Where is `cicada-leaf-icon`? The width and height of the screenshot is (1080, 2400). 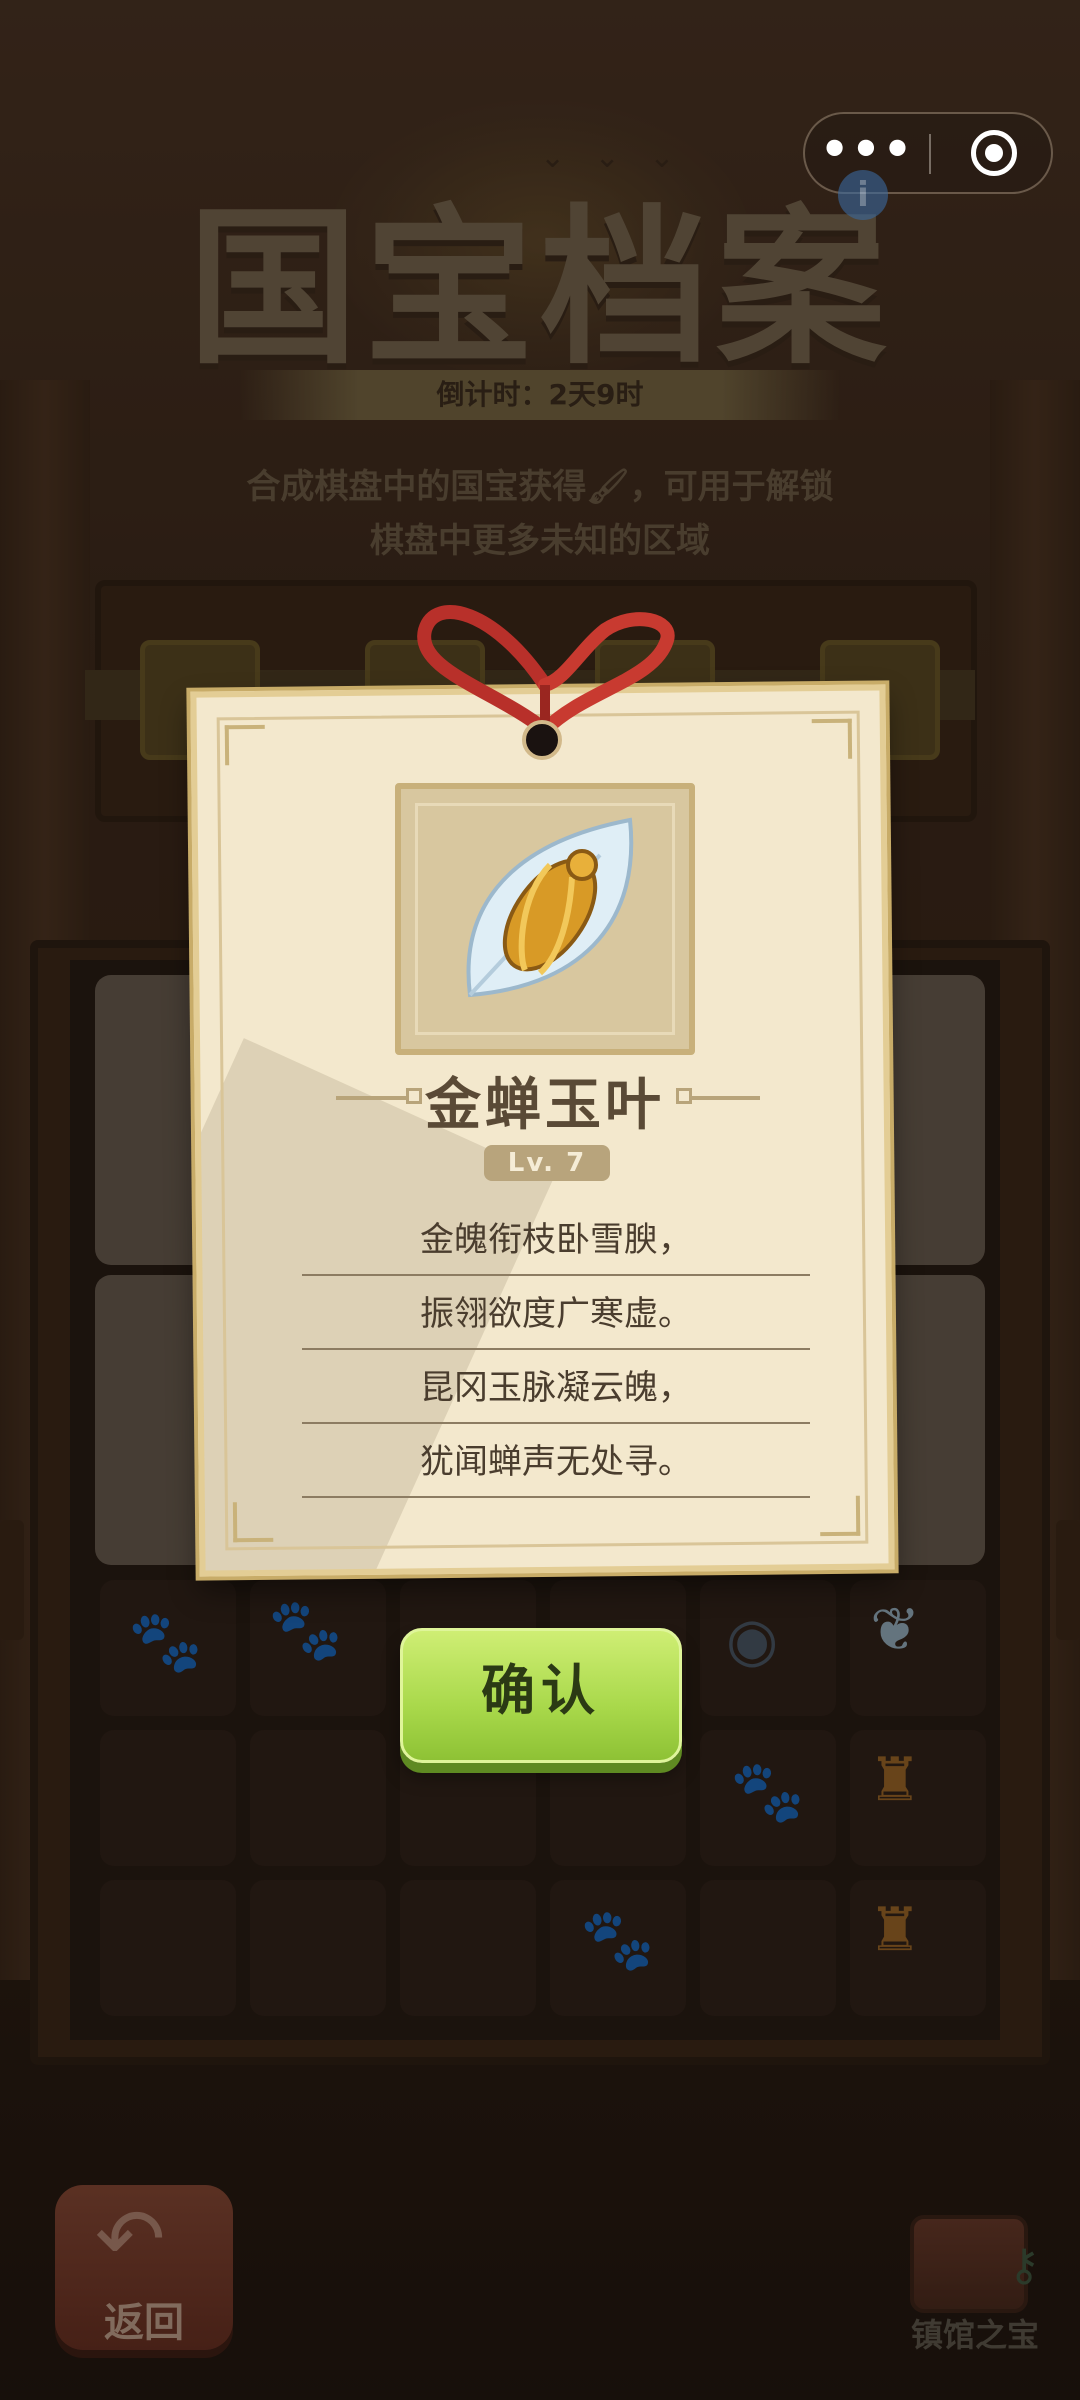 cicada-leaf-icon is located at coordinates (550, 907).